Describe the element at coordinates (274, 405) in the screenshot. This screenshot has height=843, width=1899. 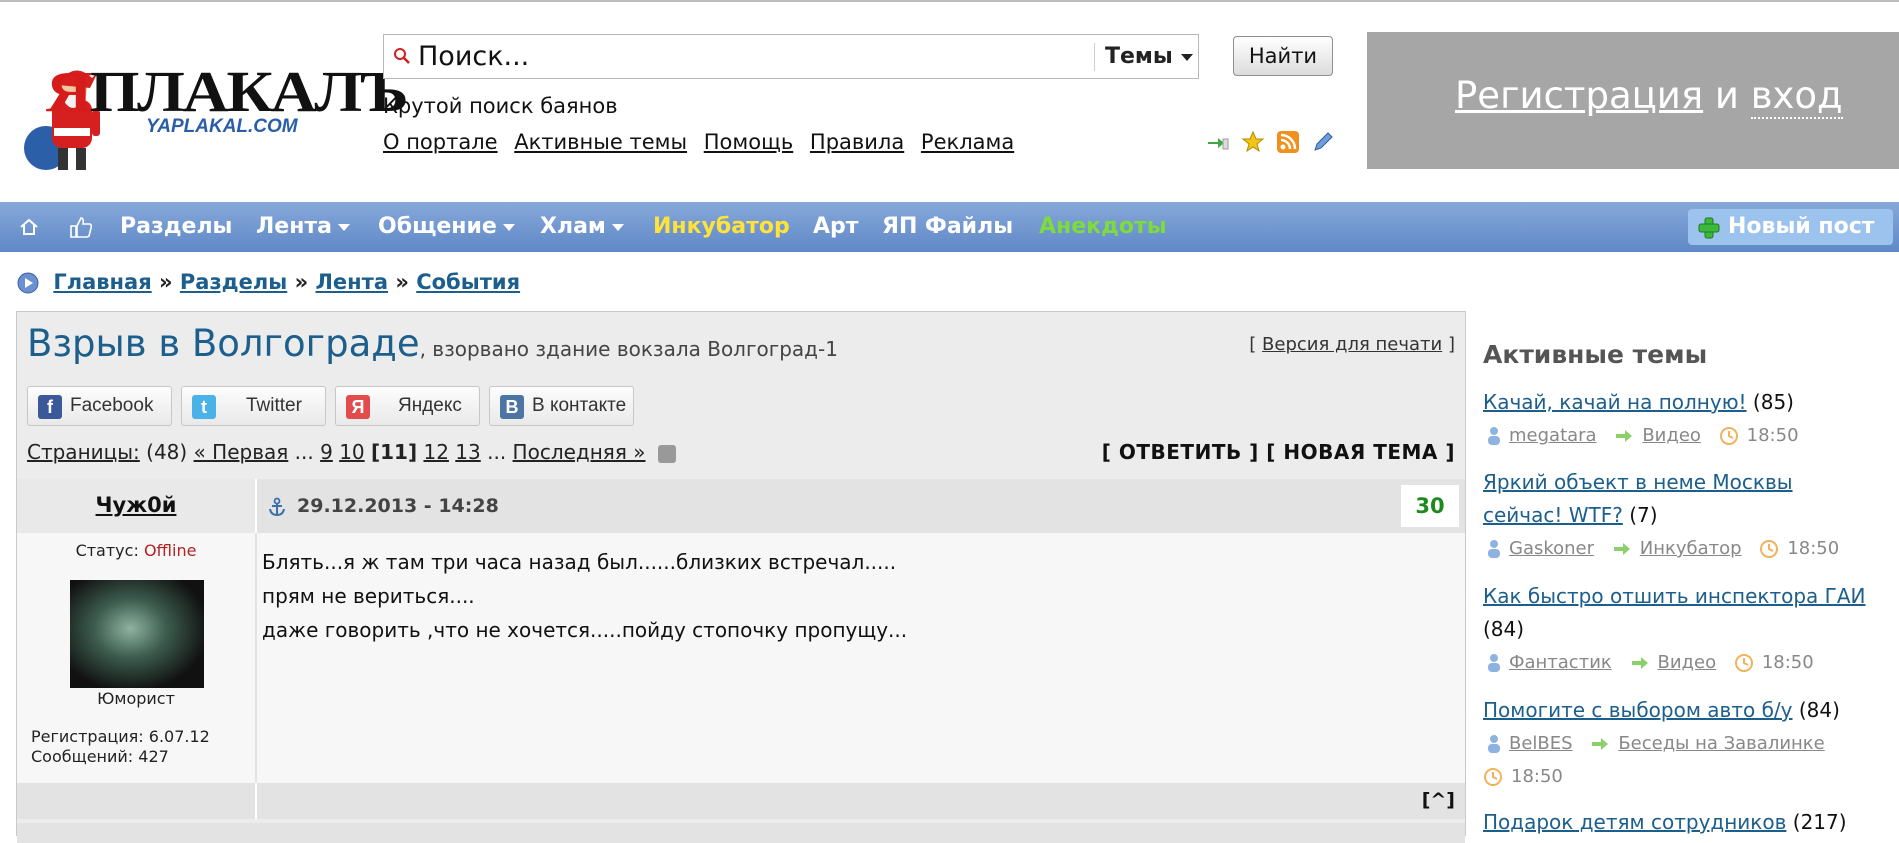
I see `share-label: Twitter` at that location.